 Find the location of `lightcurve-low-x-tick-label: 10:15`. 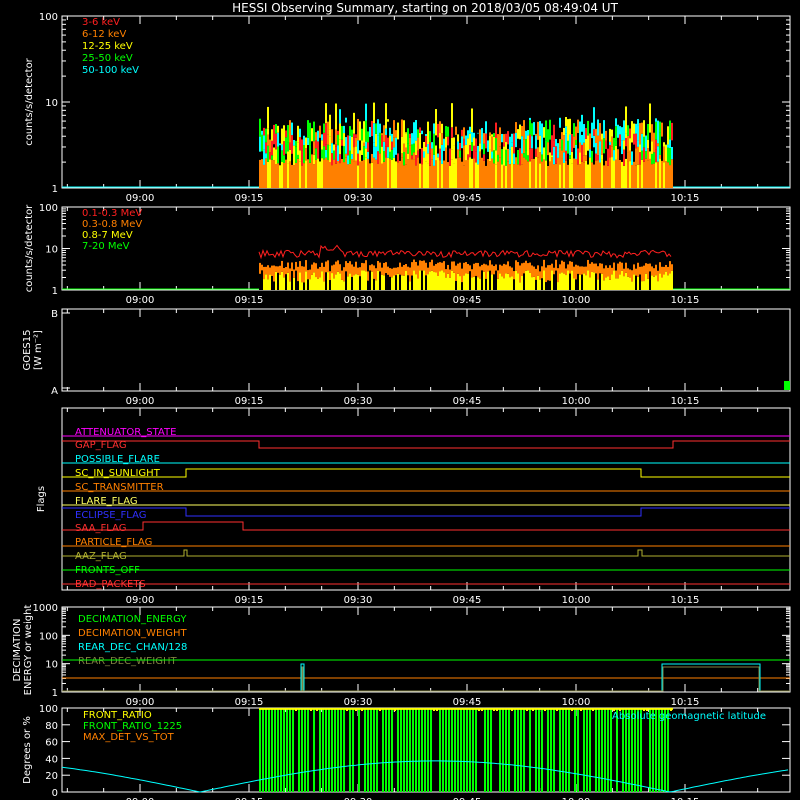

lightcurve-low-x-tick-label: 10:15 is located at coordinates (685, 198).